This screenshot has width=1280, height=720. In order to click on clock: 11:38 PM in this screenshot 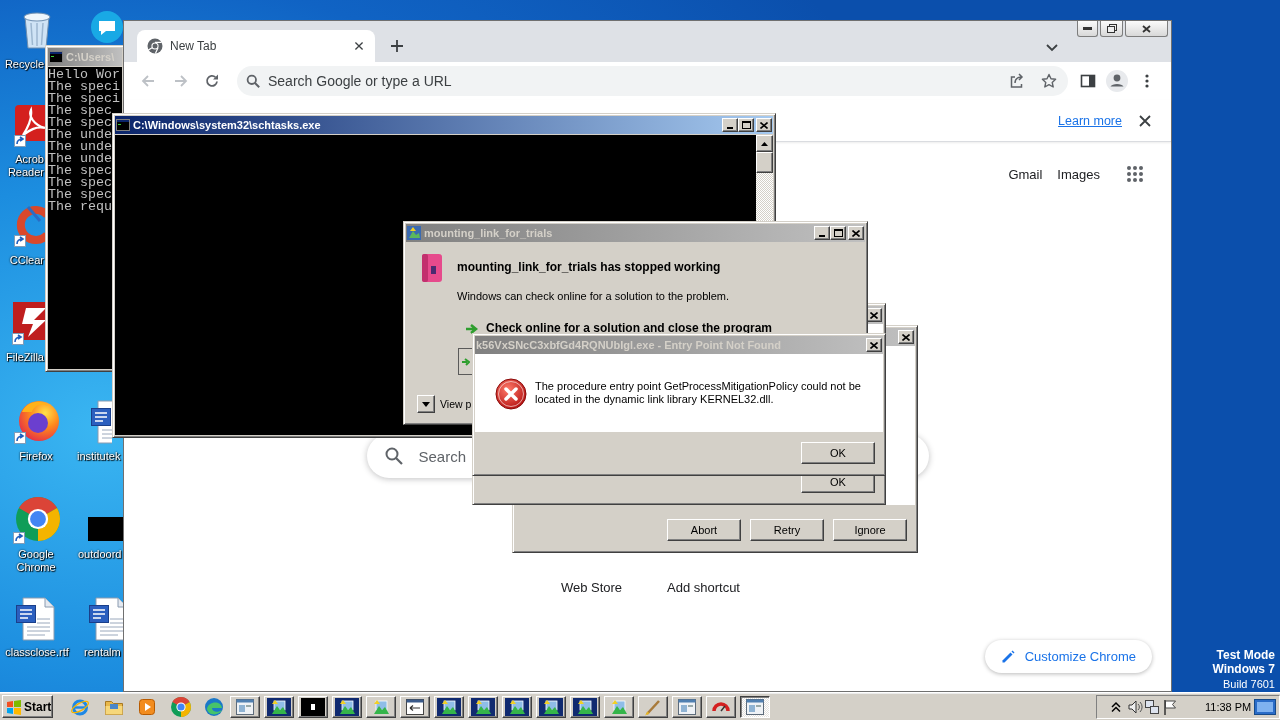, I will do `click(1228, 706)`.